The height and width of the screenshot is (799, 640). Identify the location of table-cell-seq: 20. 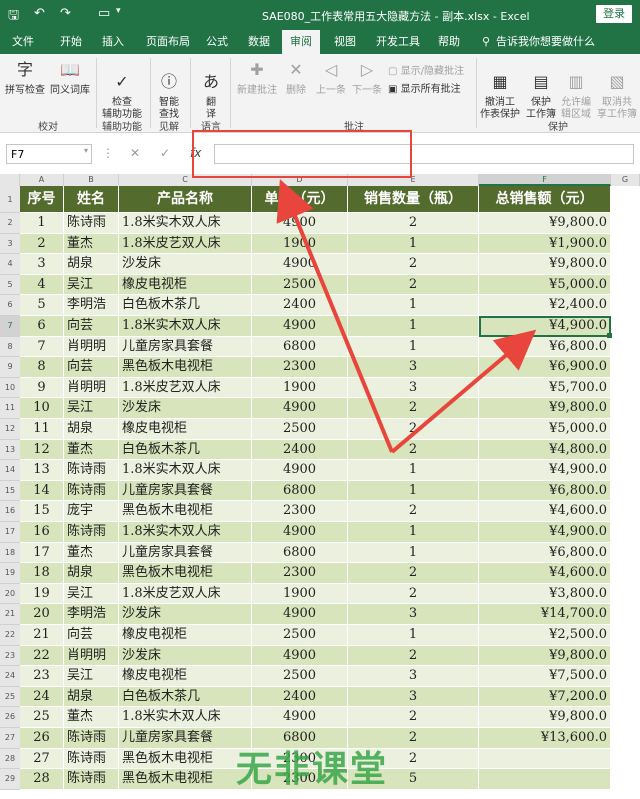
(42, 614).